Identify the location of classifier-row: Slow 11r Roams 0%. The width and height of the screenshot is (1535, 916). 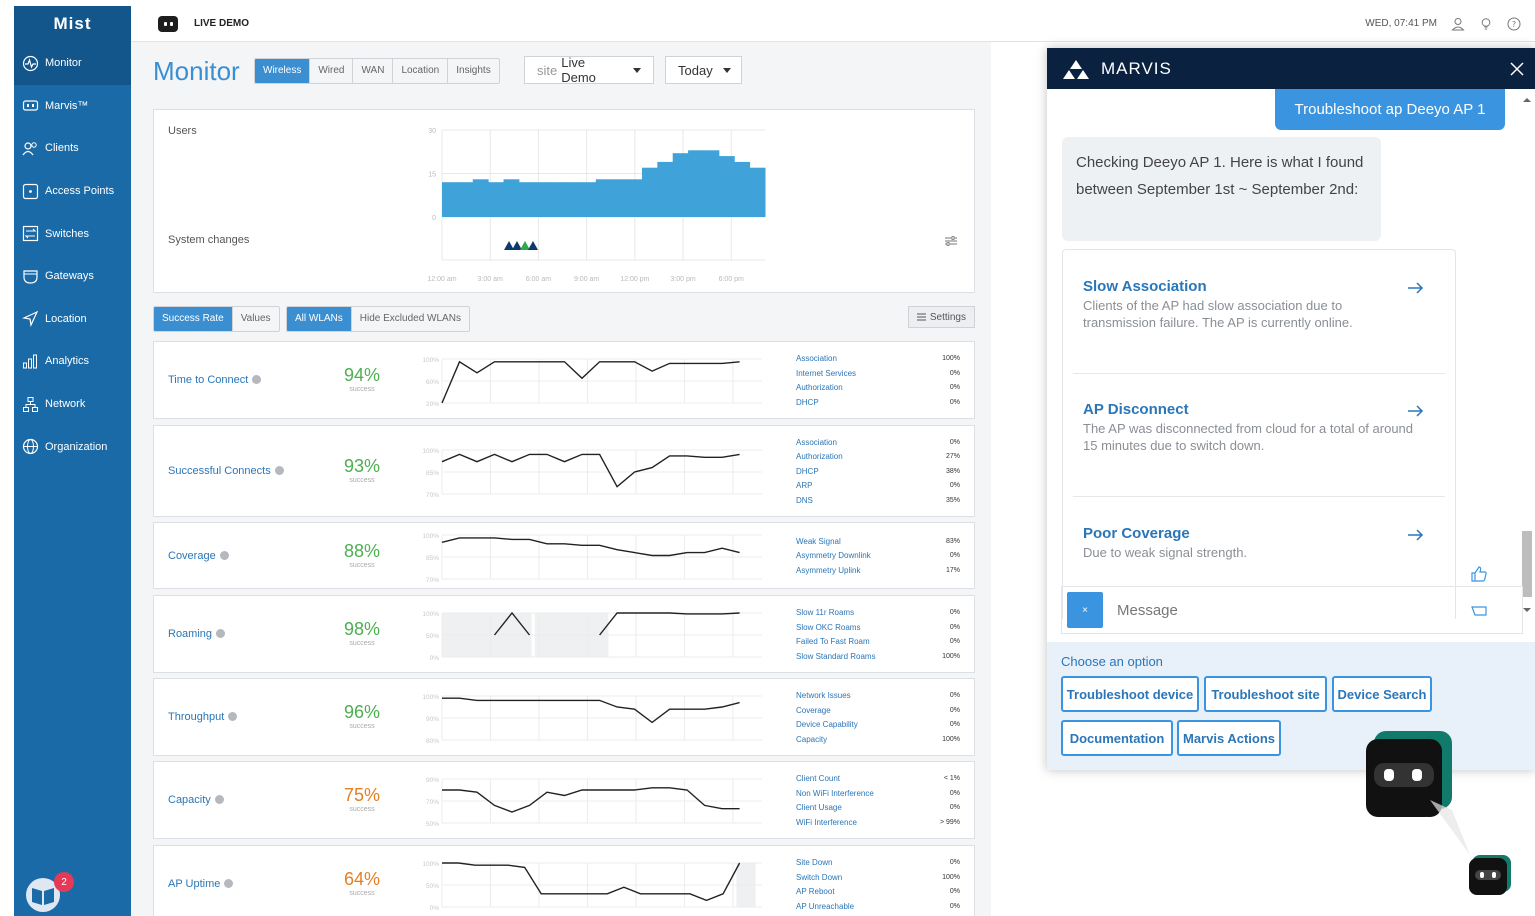
(878, 613).